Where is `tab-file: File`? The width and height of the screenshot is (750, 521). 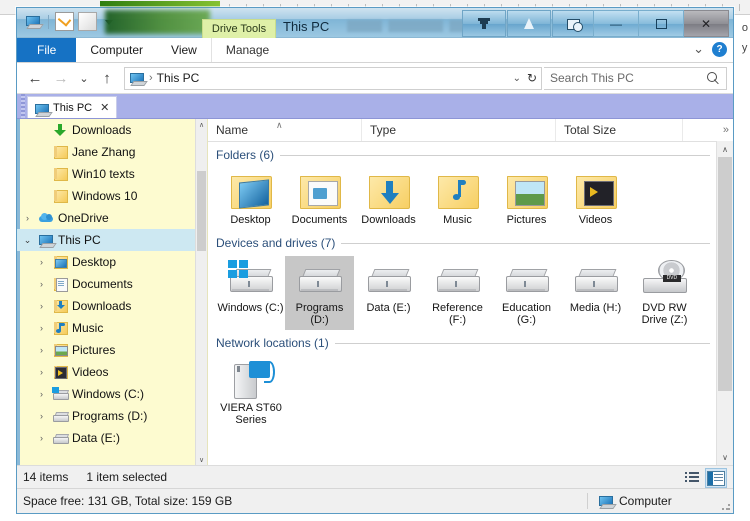 tab-file: File is located at coordinates (47, 50).